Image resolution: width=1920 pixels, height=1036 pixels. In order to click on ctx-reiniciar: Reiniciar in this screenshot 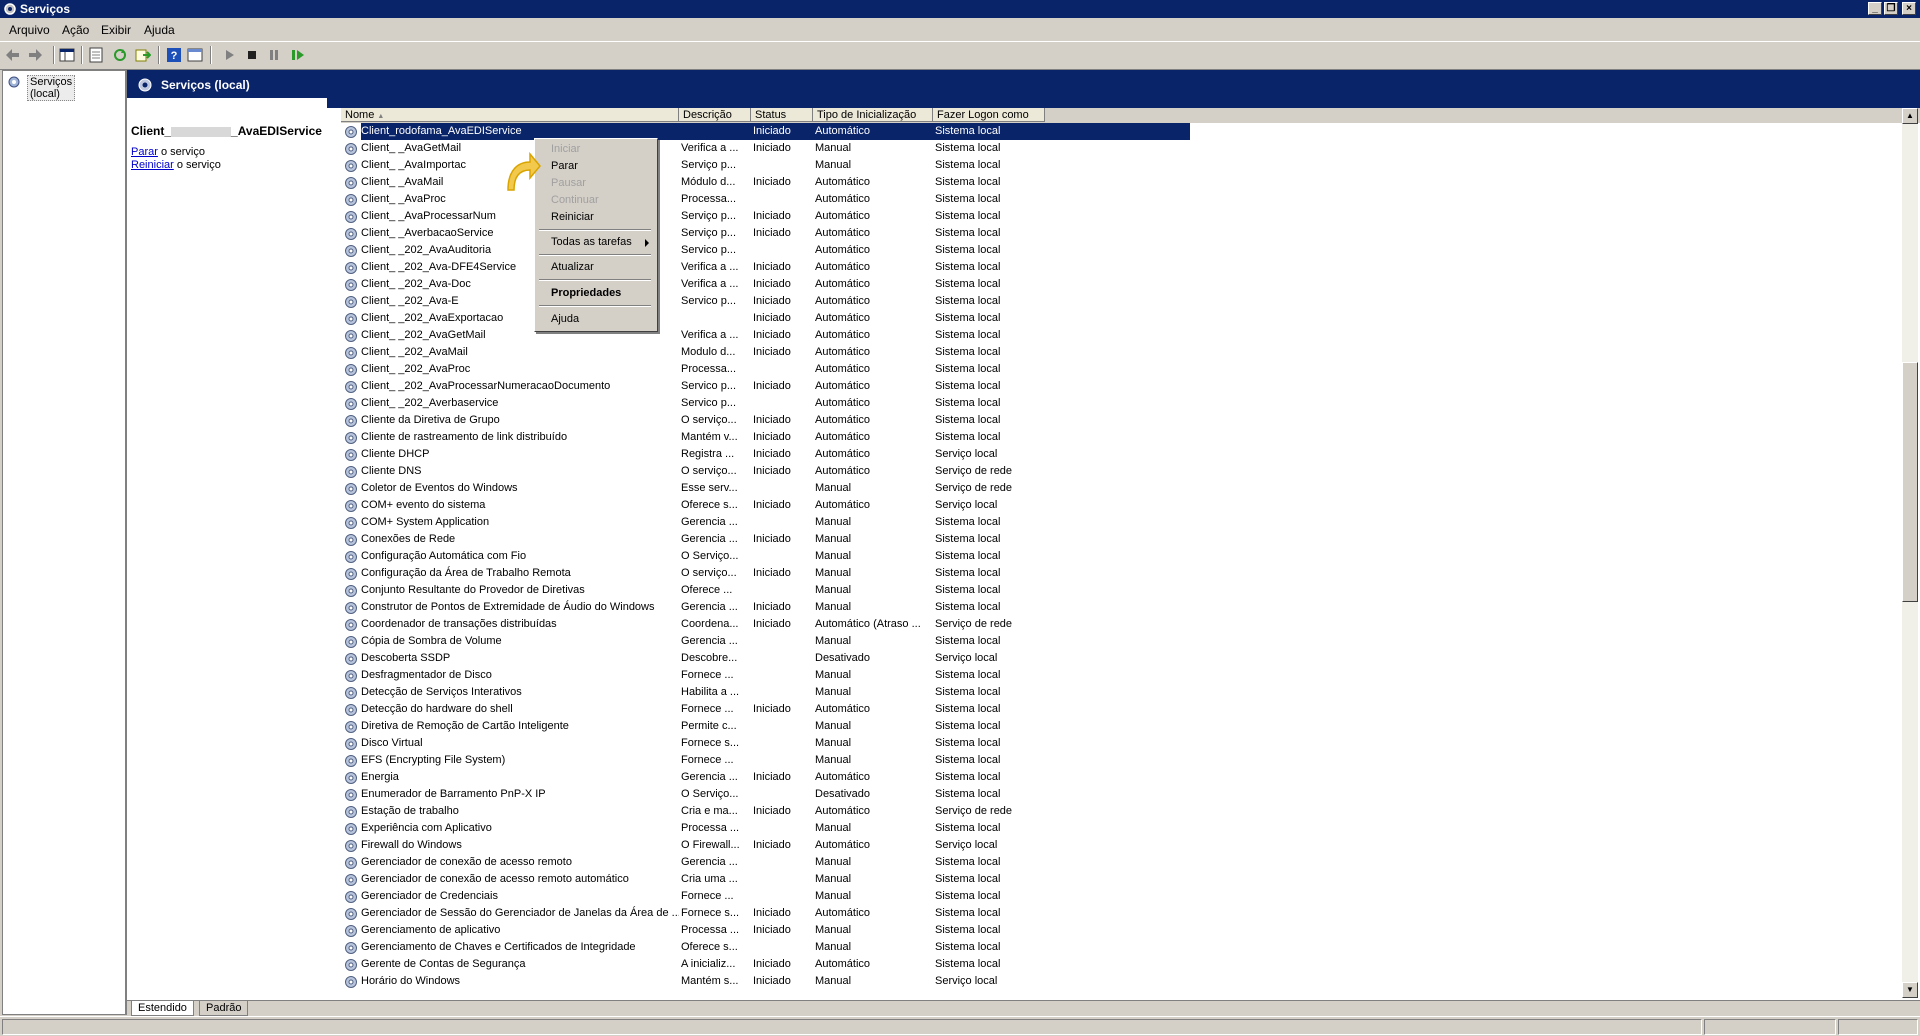, I will do `click(572, 217)`.